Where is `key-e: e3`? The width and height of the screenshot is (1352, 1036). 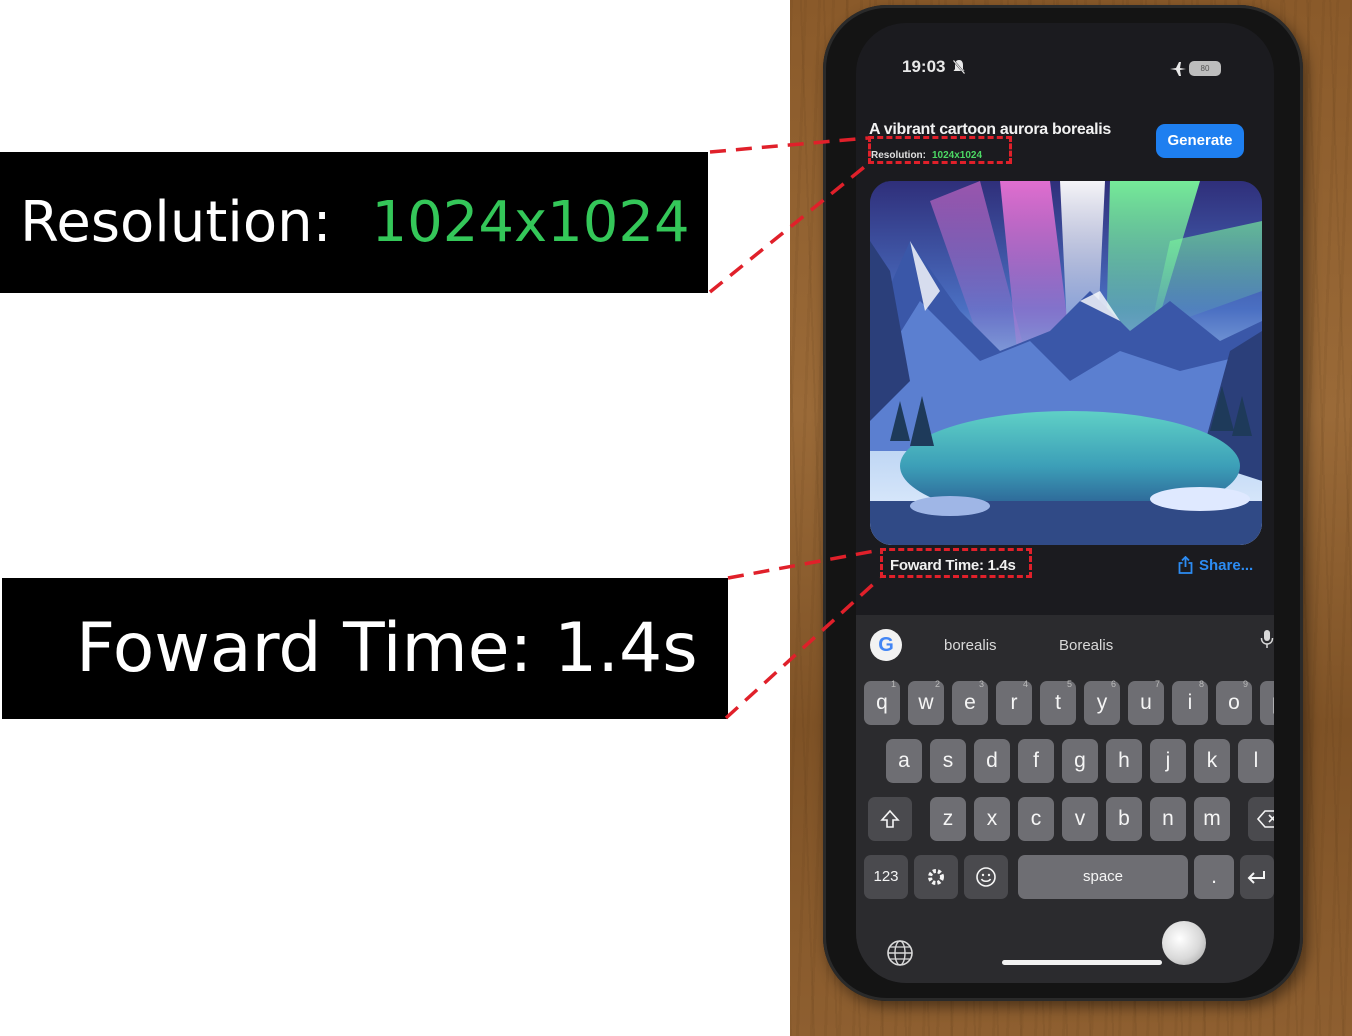
key-e: e3 is located at coordinates (970, 702).